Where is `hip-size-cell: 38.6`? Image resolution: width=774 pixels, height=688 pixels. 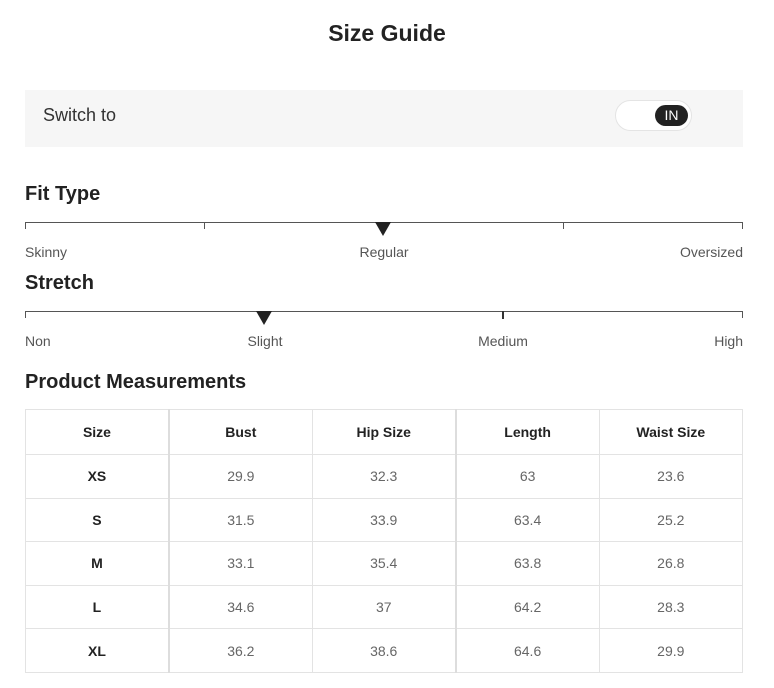
hip-size-cell: 38.6 is located at coordinates (384, 650).